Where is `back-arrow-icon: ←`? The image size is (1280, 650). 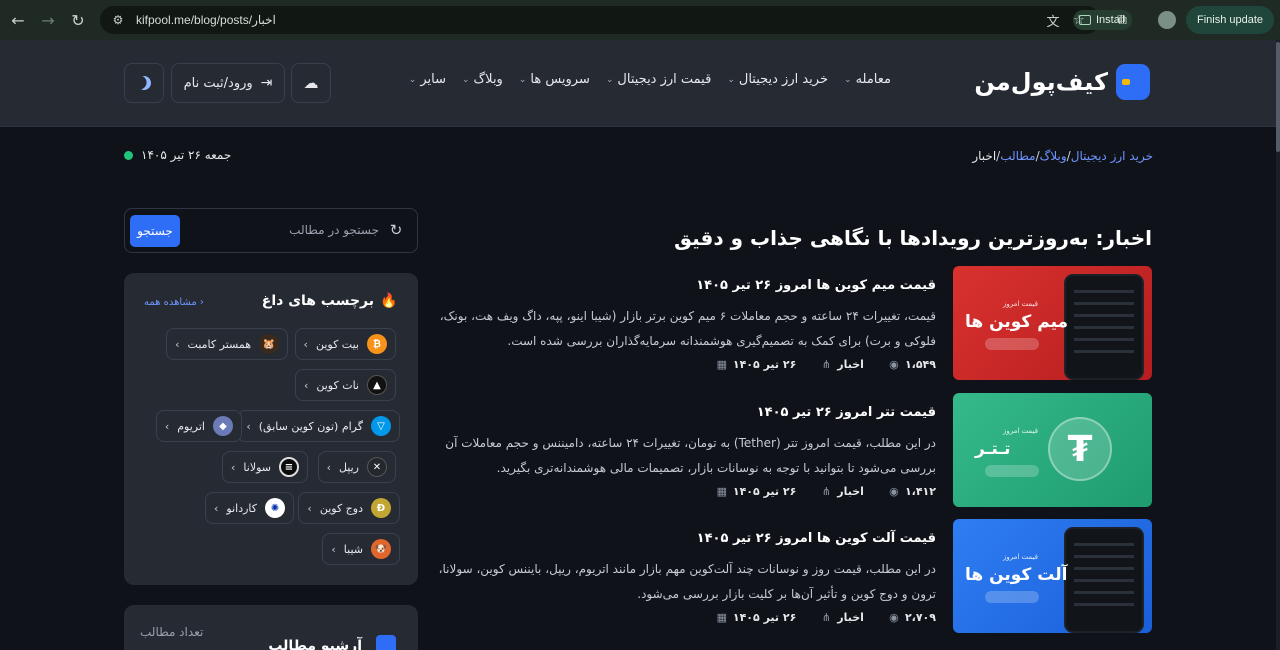
back-arrow-icon: ← is located at coordinates (18, 20).